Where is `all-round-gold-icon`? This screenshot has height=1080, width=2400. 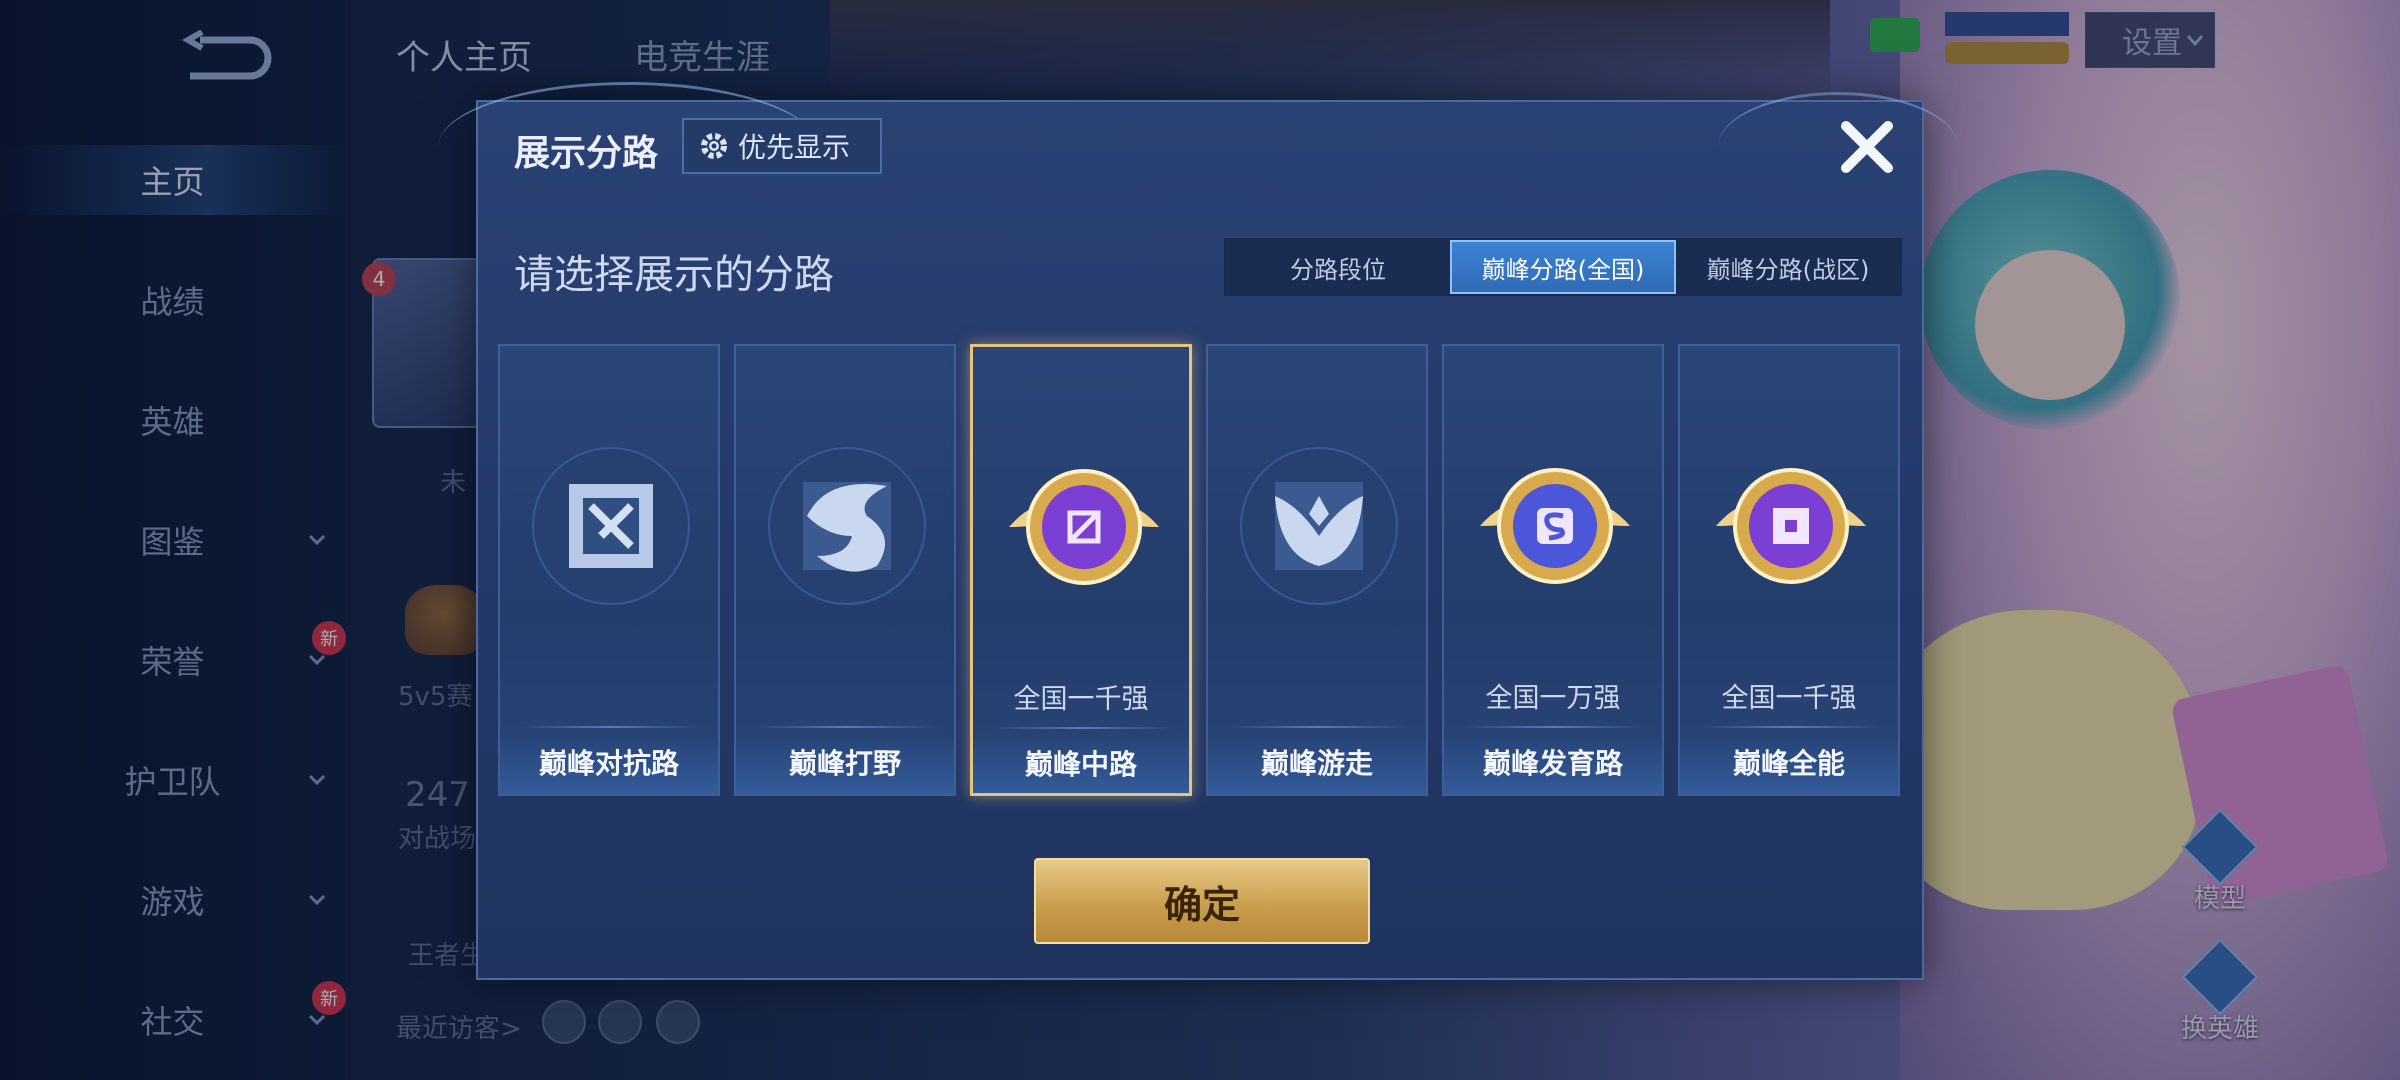 all-round-gold-icon is located at coordinates (1791, 526).